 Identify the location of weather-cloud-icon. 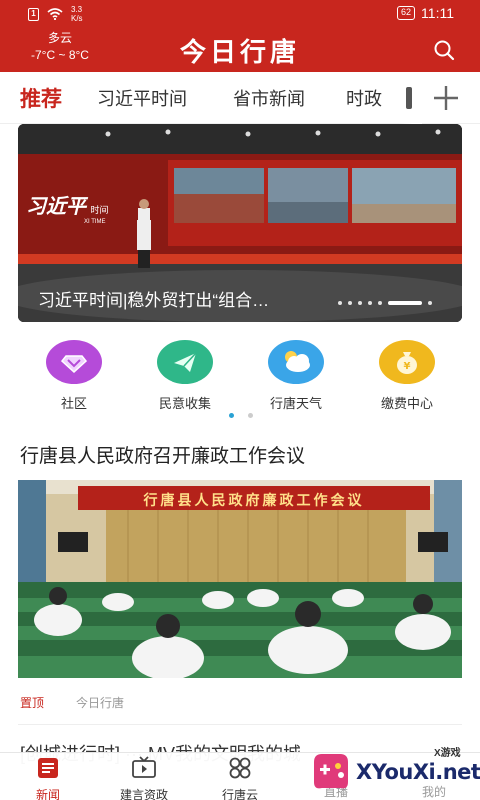
(296, 362).